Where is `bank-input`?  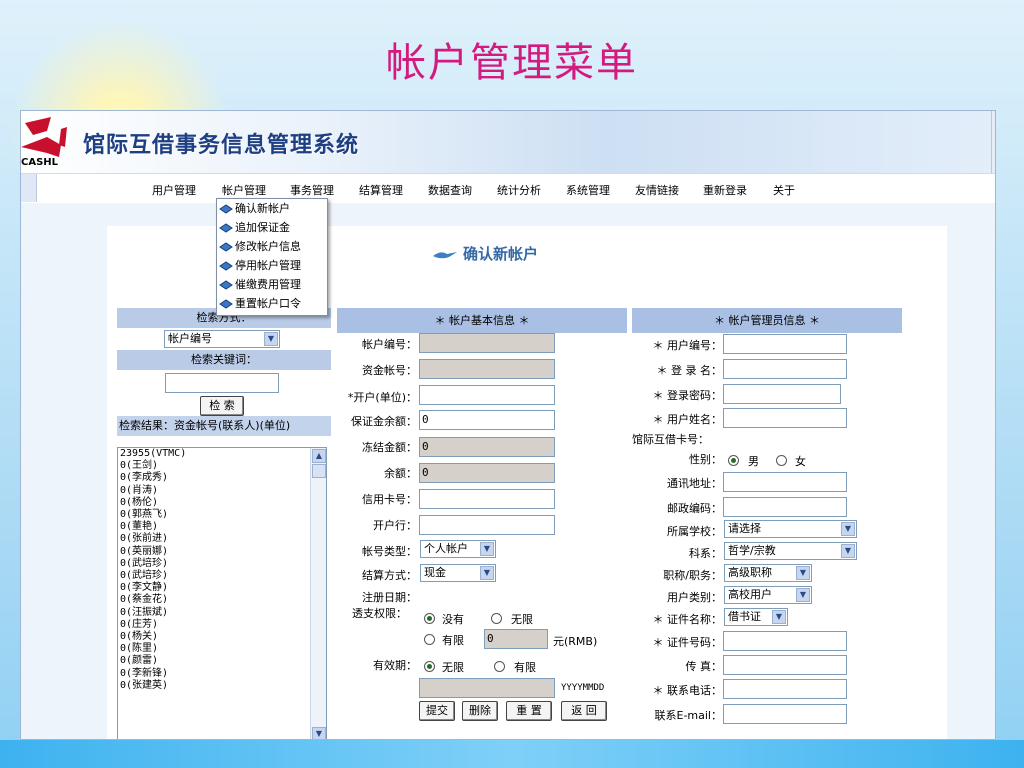
bank-input is located at coordinates (487, 525).